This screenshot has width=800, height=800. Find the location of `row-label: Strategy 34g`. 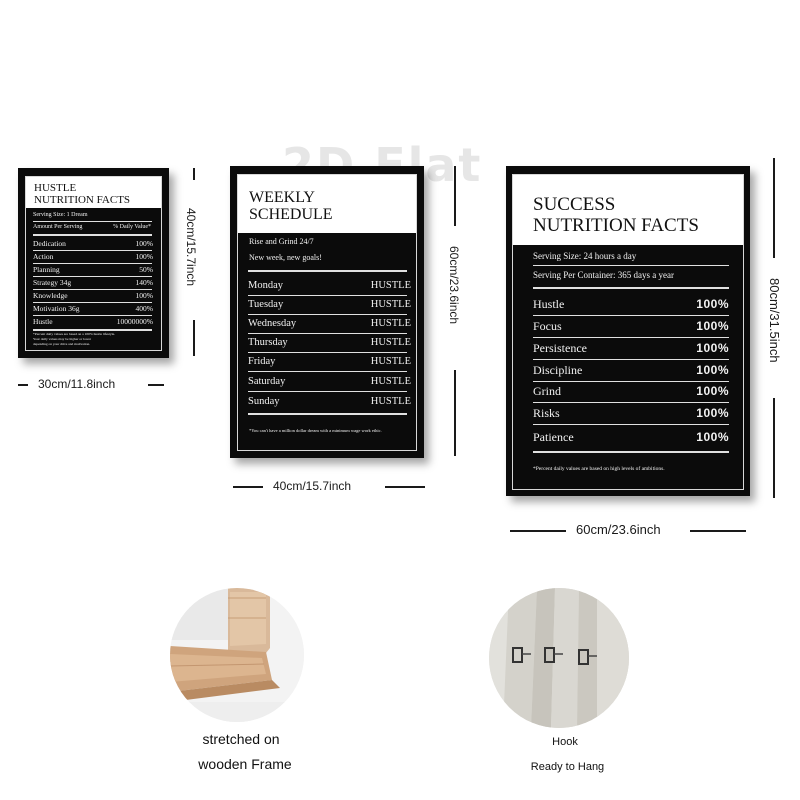

row-label: Strategy 34g is located at coordinates (52, 282).